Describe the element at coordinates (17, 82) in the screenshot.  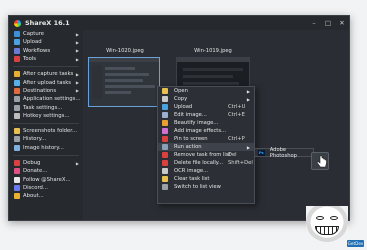
I see `after-upload-icon` at that location.